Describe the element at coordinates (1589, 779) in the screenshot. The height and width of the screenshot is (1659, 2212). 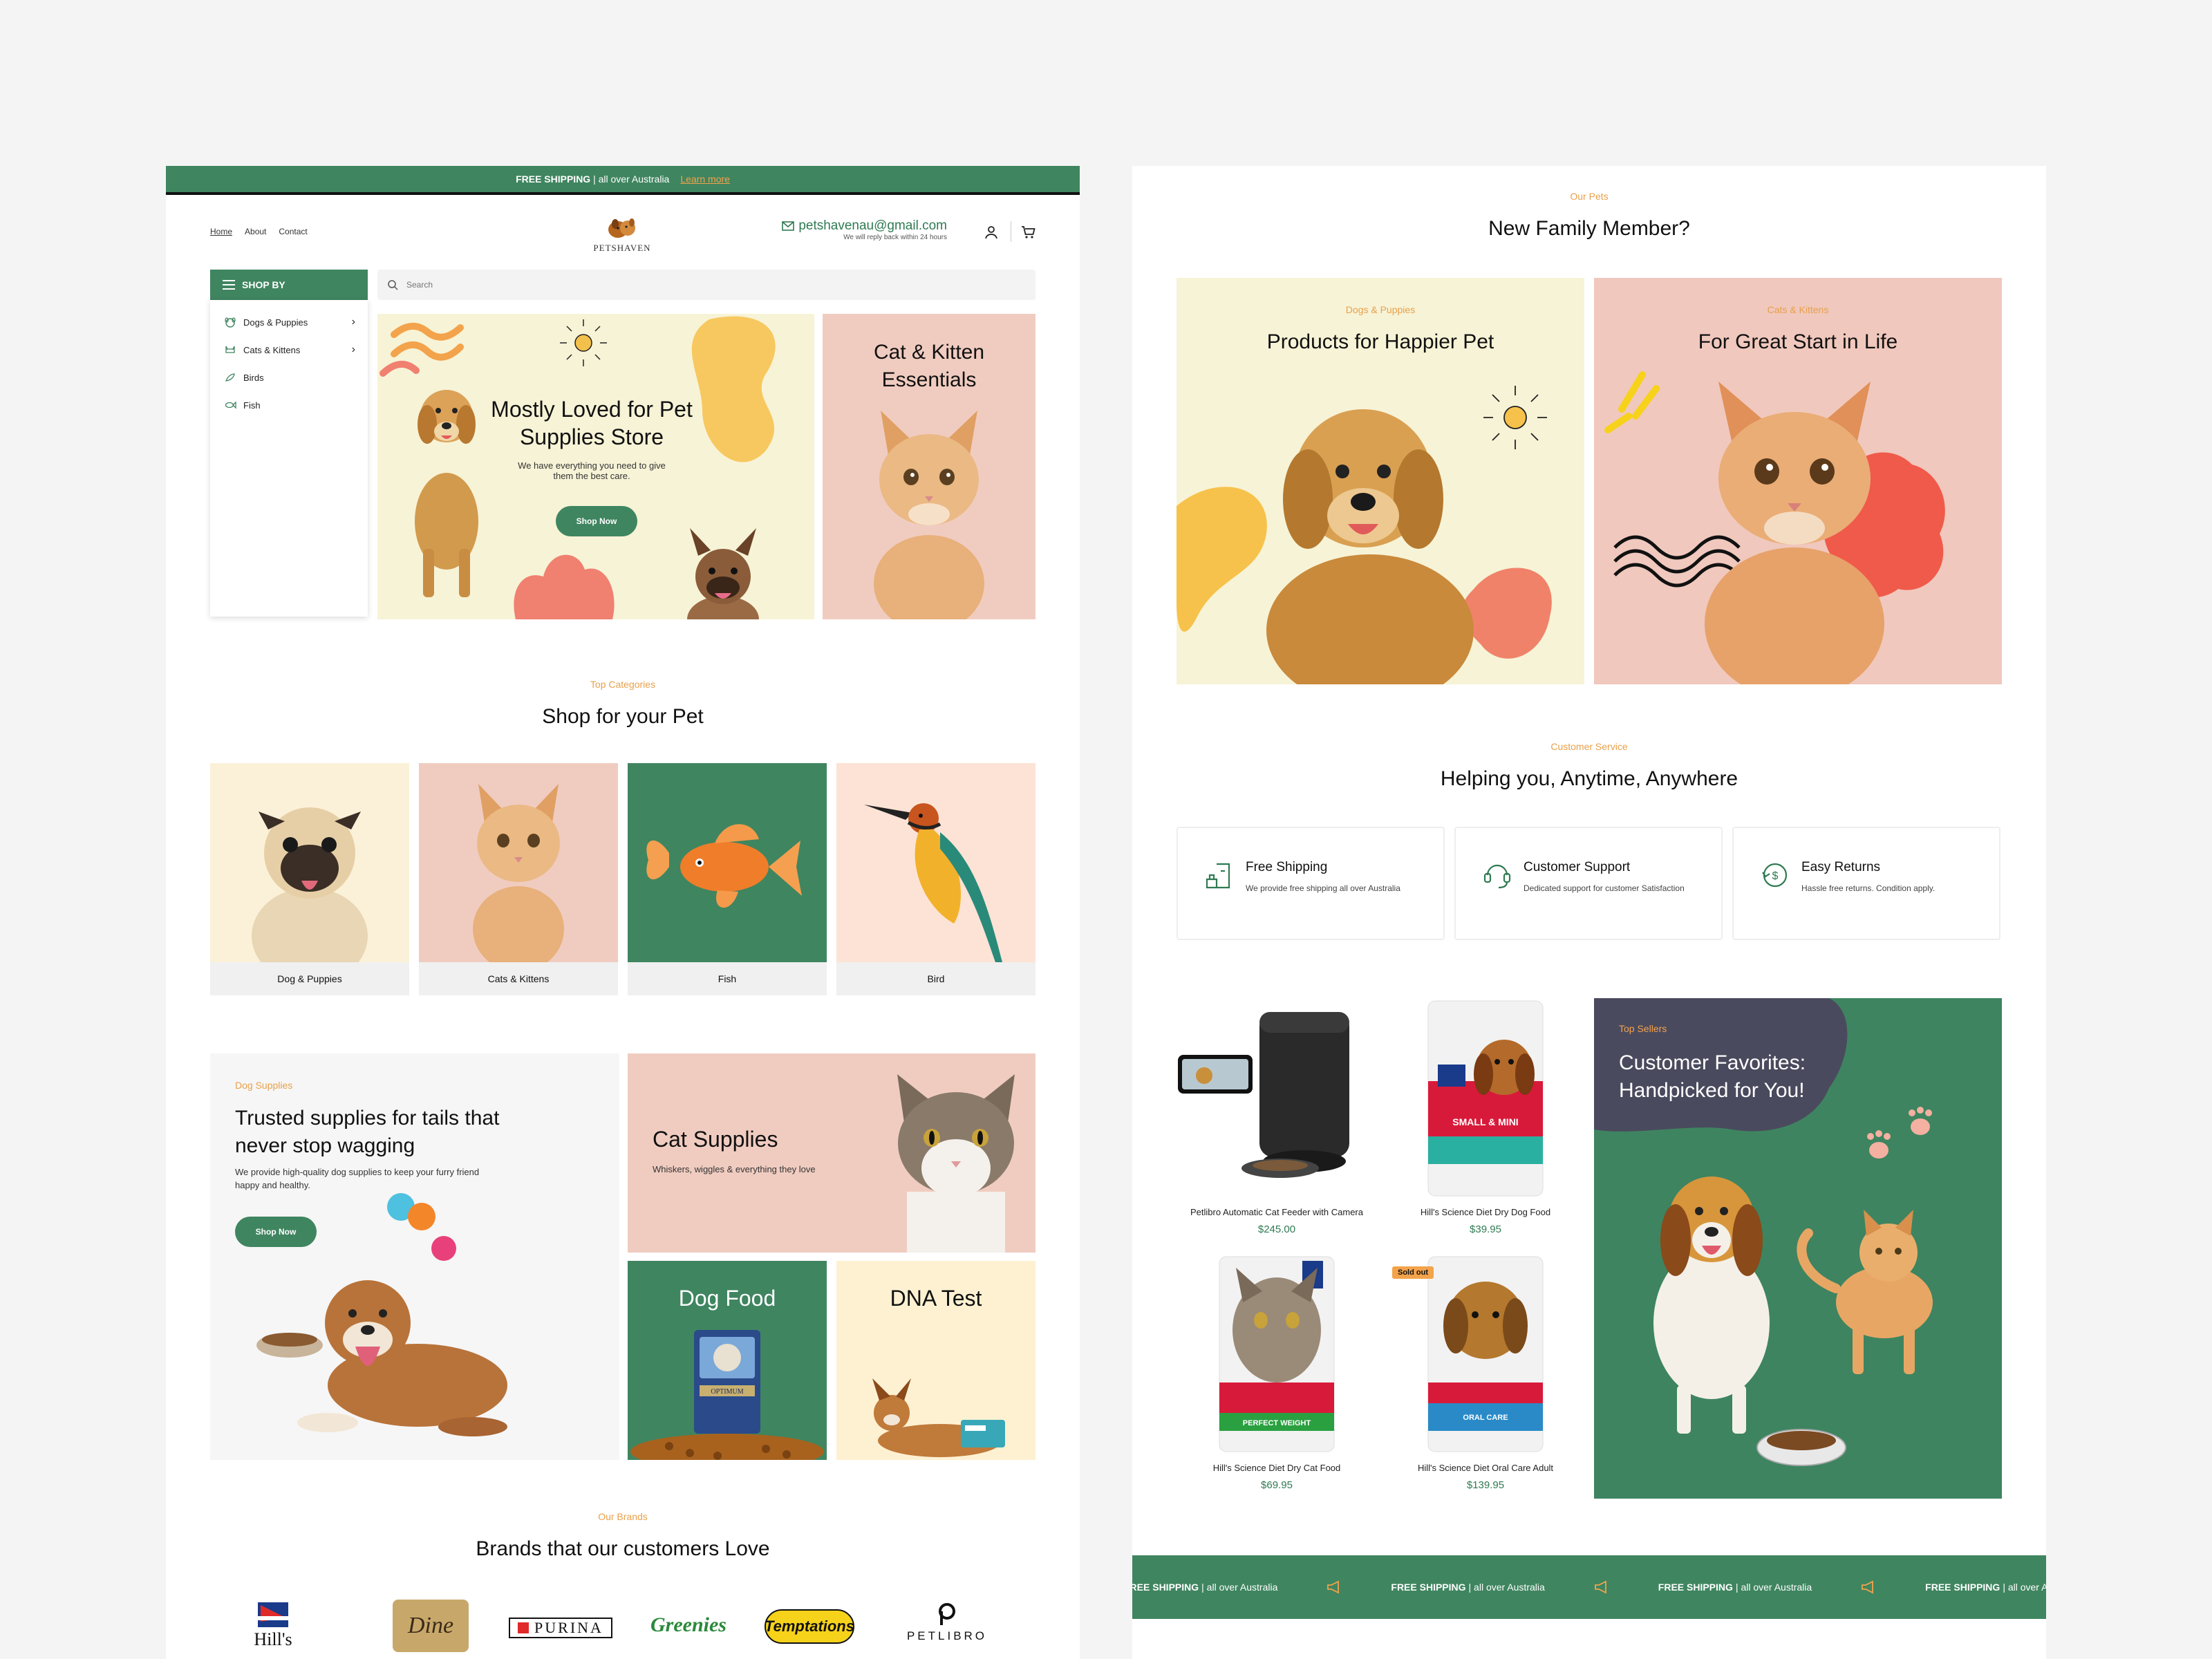
I see `service-title: Helping you, Anytime, Anywhere` at that location.